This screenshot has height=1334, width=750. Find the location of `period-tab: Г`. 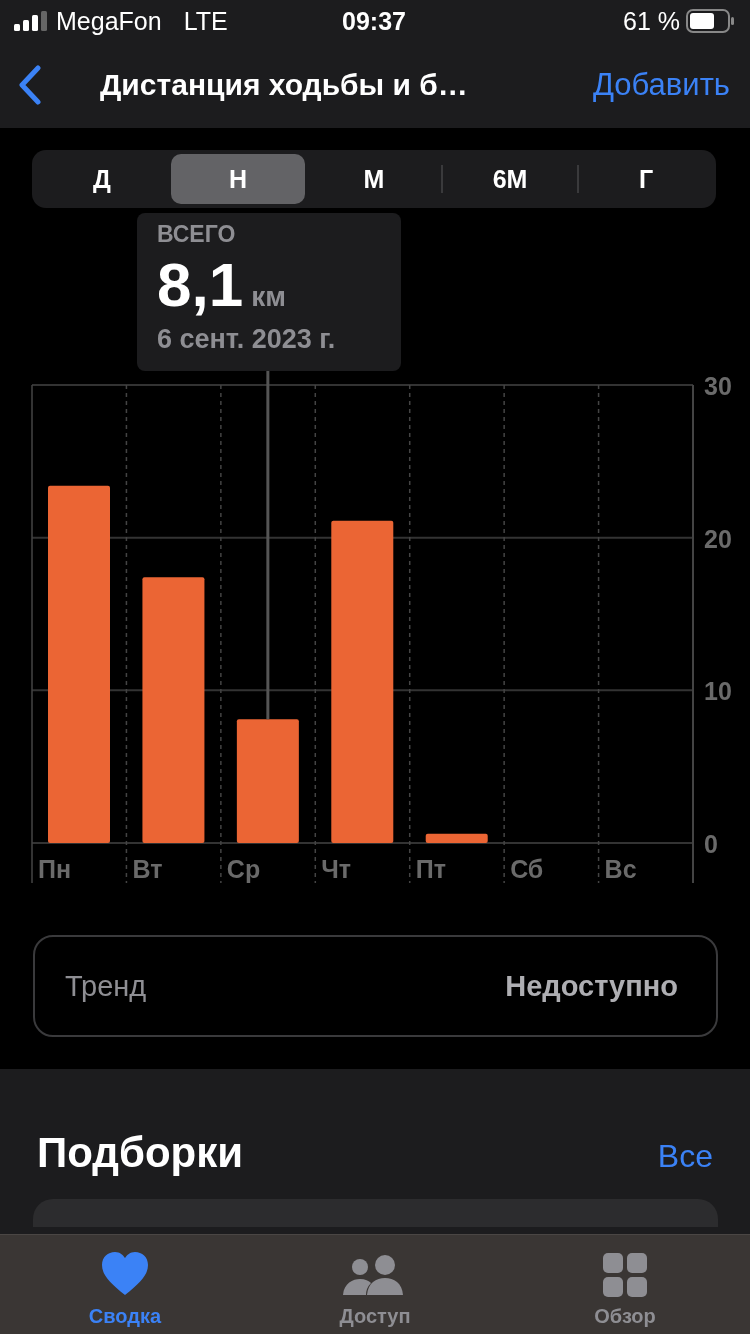

period-tab: Г is located at coordinates (646, 179).